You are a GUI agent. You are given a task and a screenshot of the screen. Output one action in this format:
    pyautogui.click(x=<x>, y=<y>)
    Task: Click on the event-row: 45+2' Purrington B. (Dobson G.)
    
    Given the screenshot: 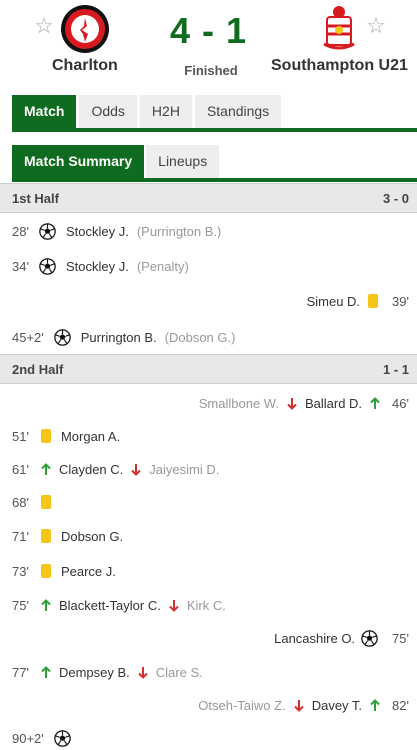 What is the action you would take?
    pyautogui.click(x=208, y=337)
    